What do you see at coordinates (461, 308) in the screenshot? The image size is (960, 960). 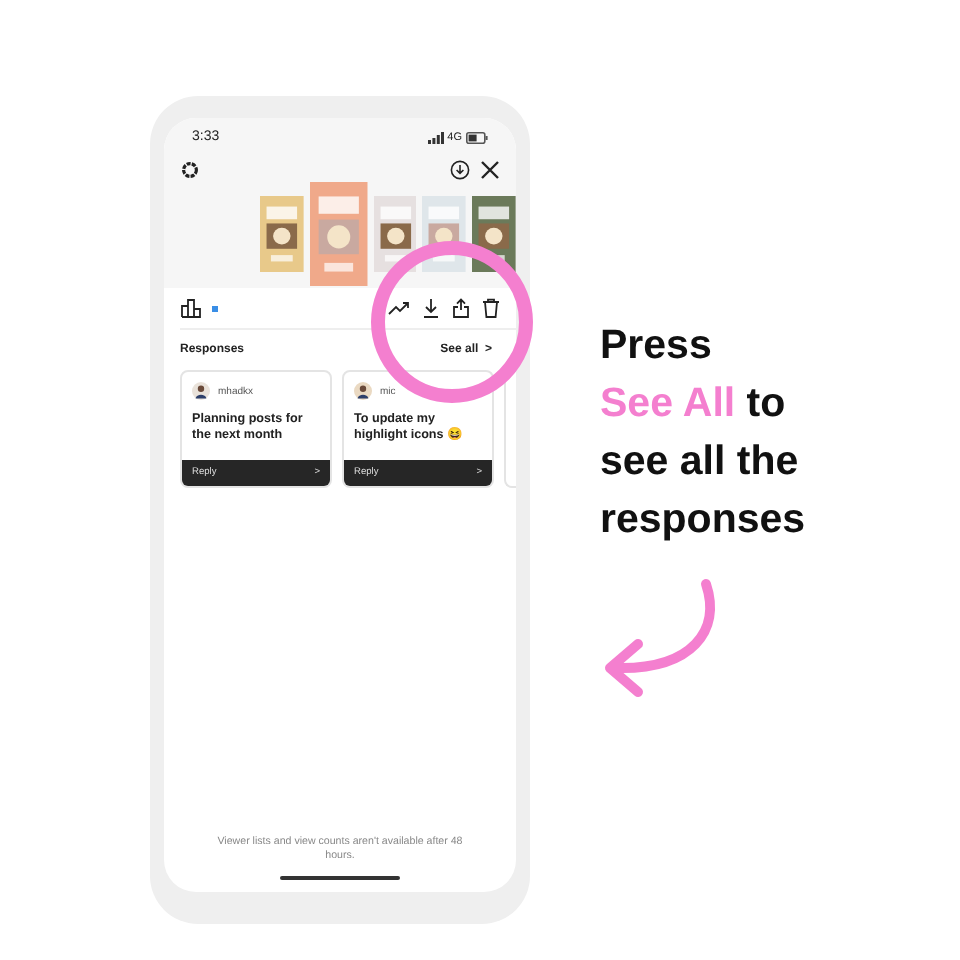 I see `share-icon` at bounding box center [461, 308].